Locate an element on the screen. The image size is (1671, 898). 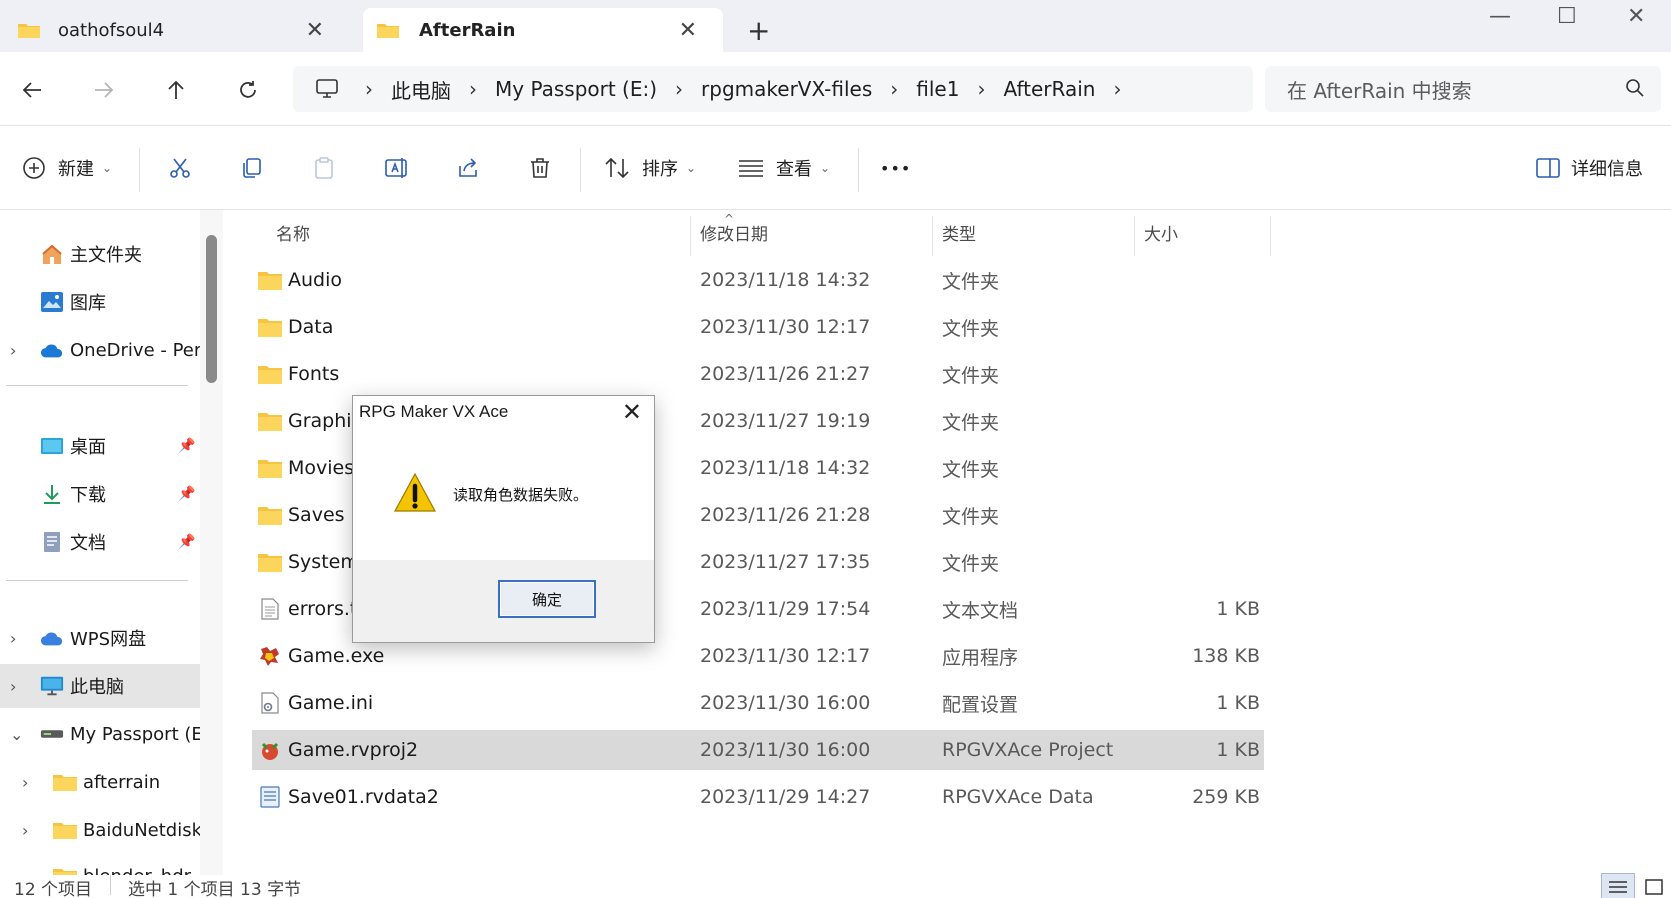
file-row: Data 2023/11/30 12:17 文件夹 is located at coordinates (758, 327).